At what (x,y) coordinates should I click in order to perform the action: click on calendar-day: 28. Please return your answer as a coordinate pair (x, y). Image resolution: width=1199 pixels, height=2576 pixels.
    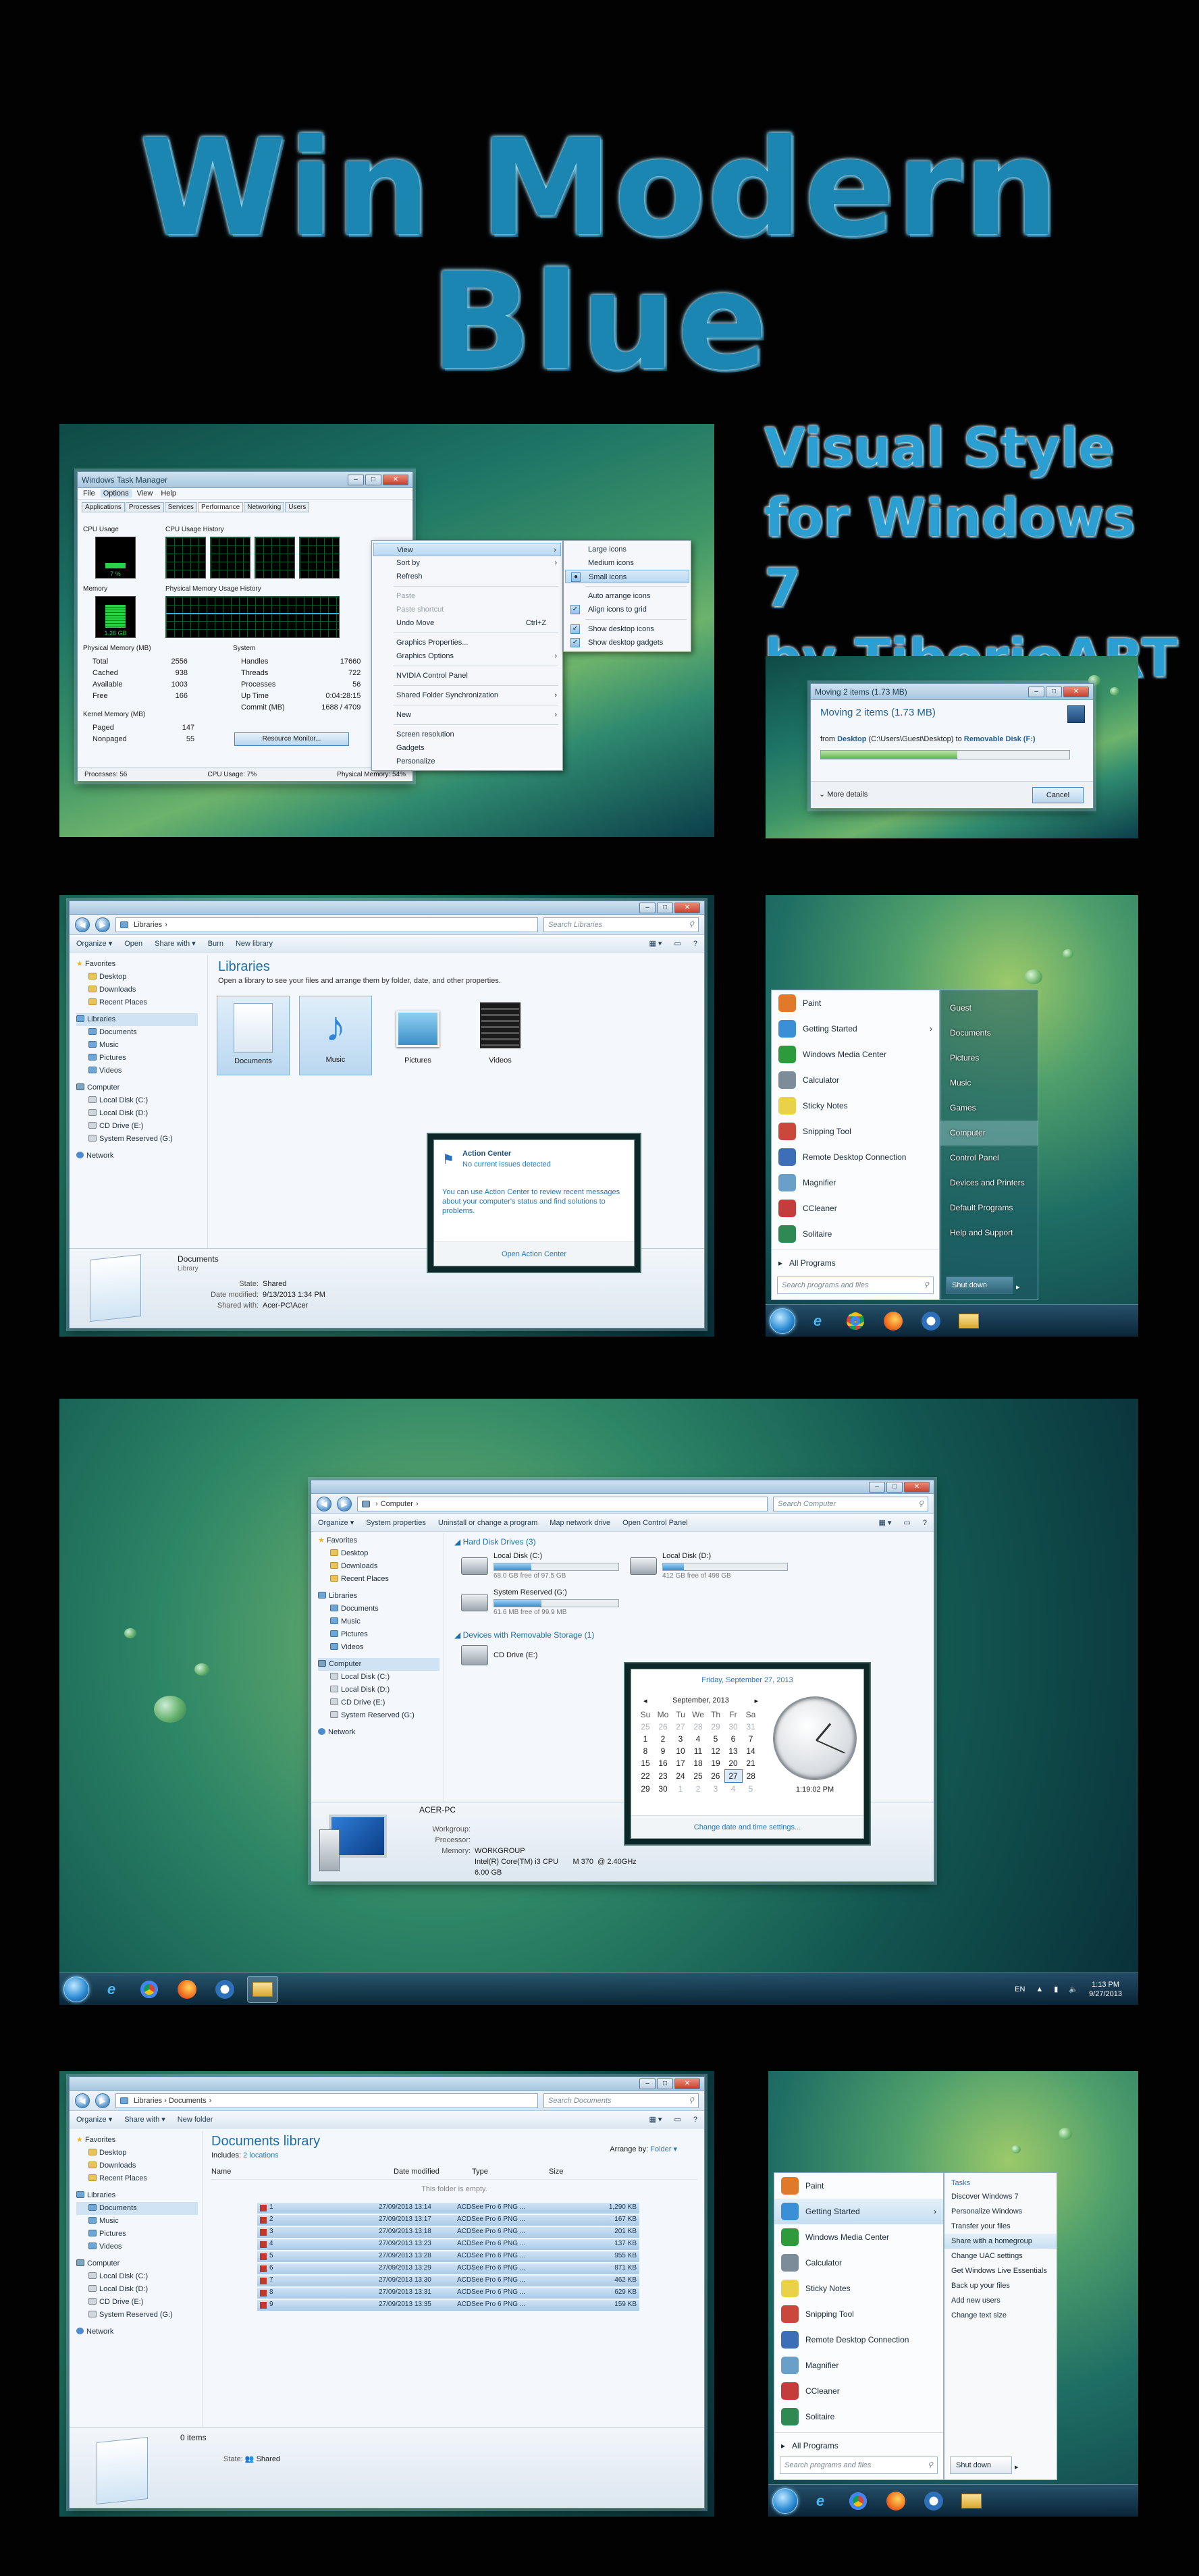
    Looking at the image, I should click on (698, 1727).